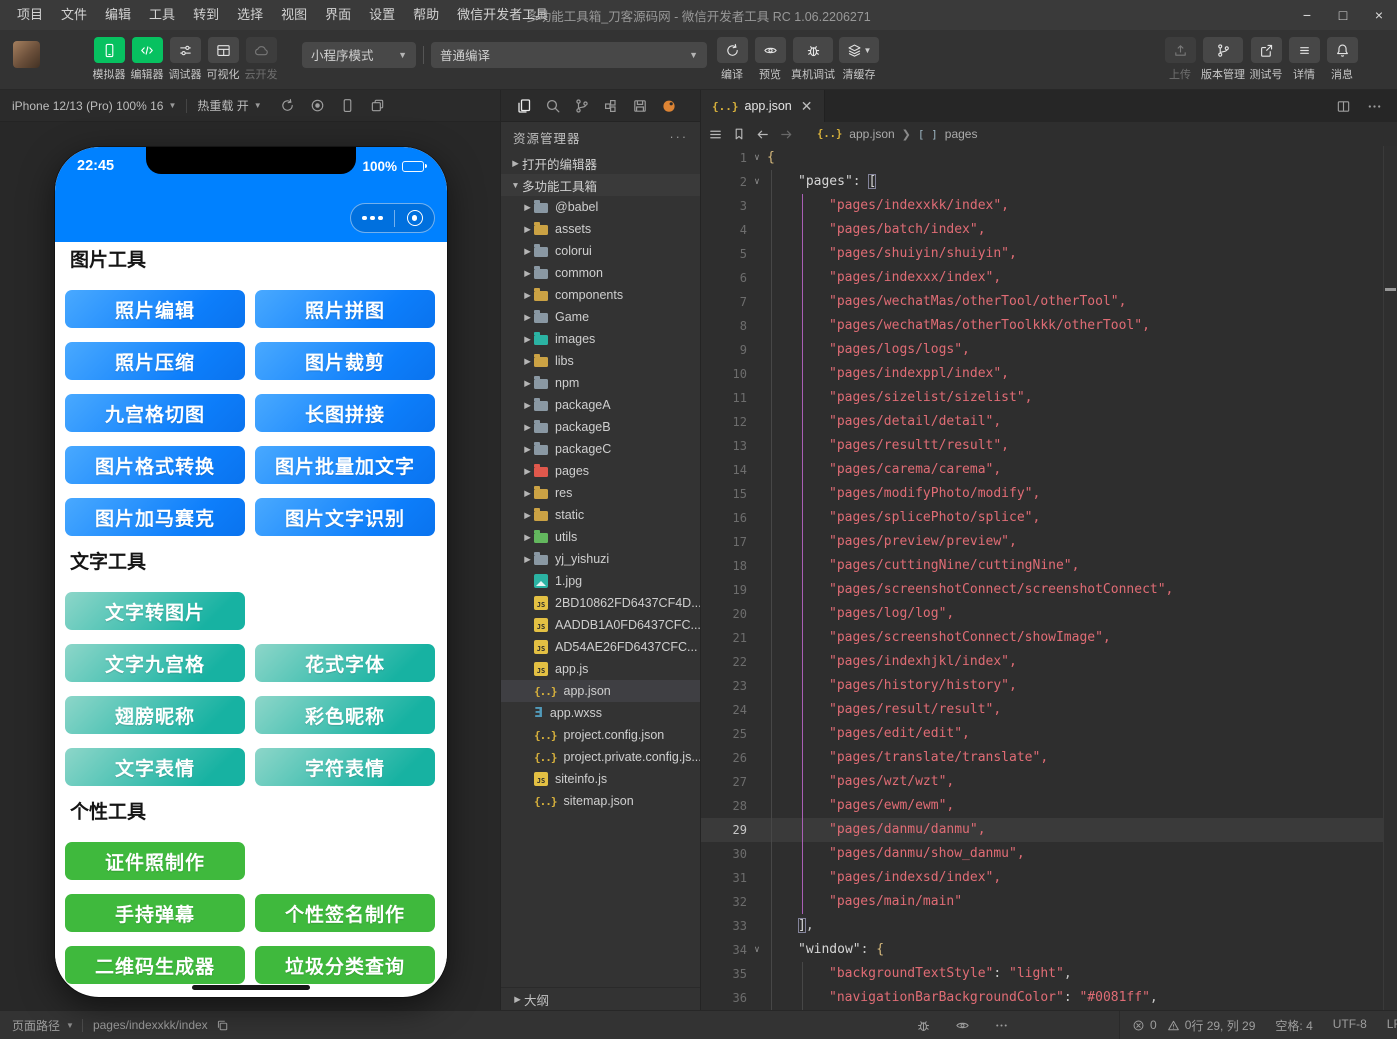  Describe the element at coordinates (1049, 374) in the screenshot. I see `code-line: 10 "pages/indexppl/index",` at that location.